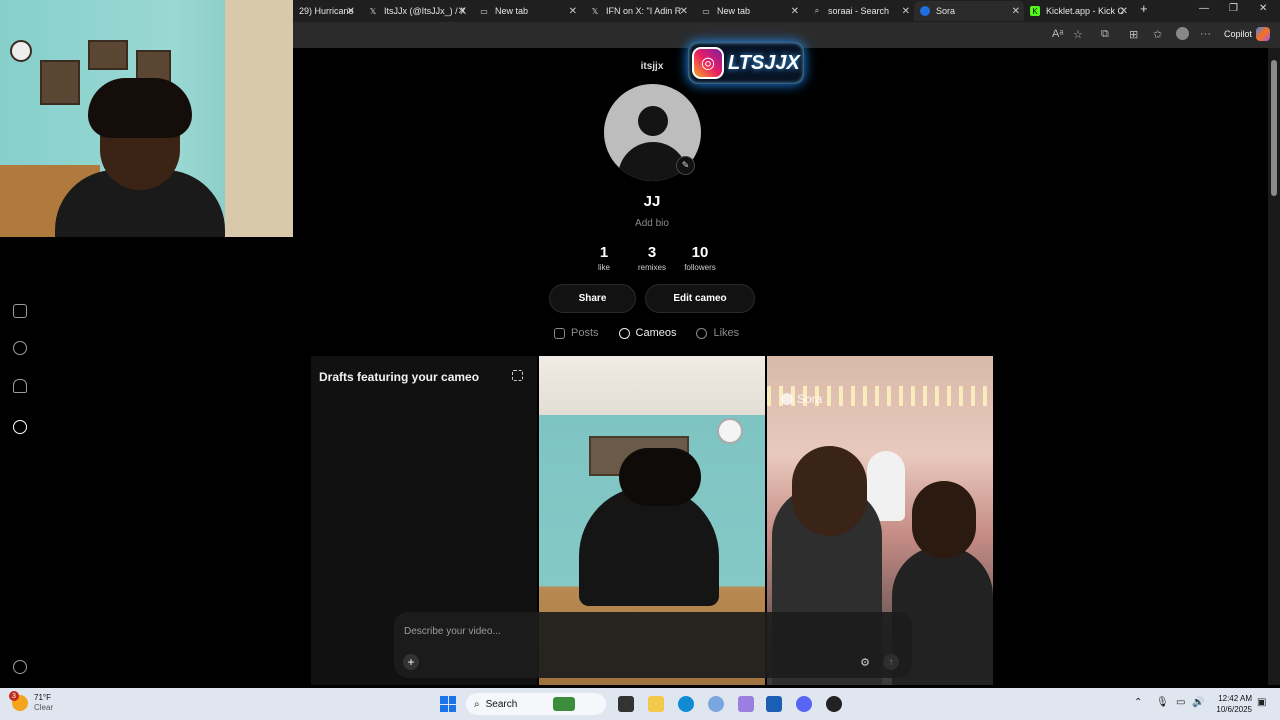  What do you see at coordinates (411, 662) in the screenshot?
I see `add-icon: +` at bounding box center [411, 662].